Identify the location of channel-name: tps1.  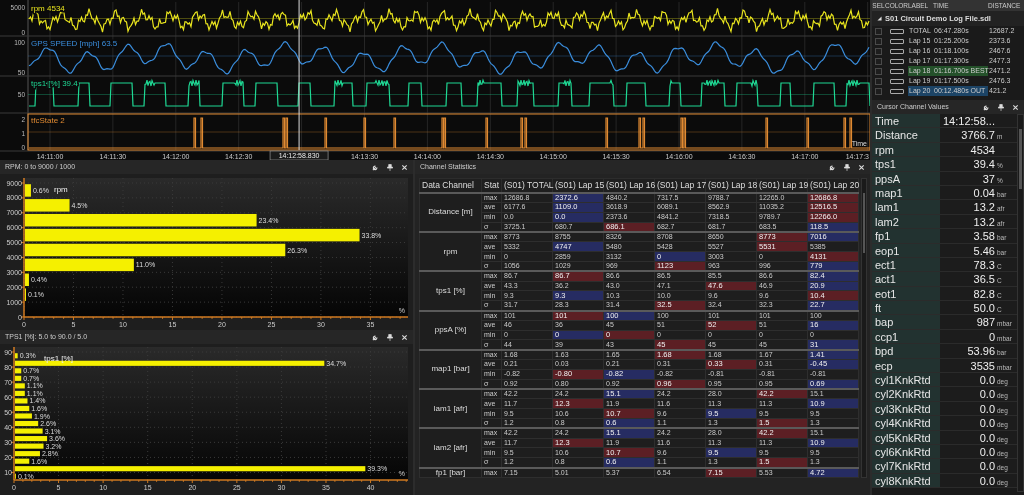
(906, 164).